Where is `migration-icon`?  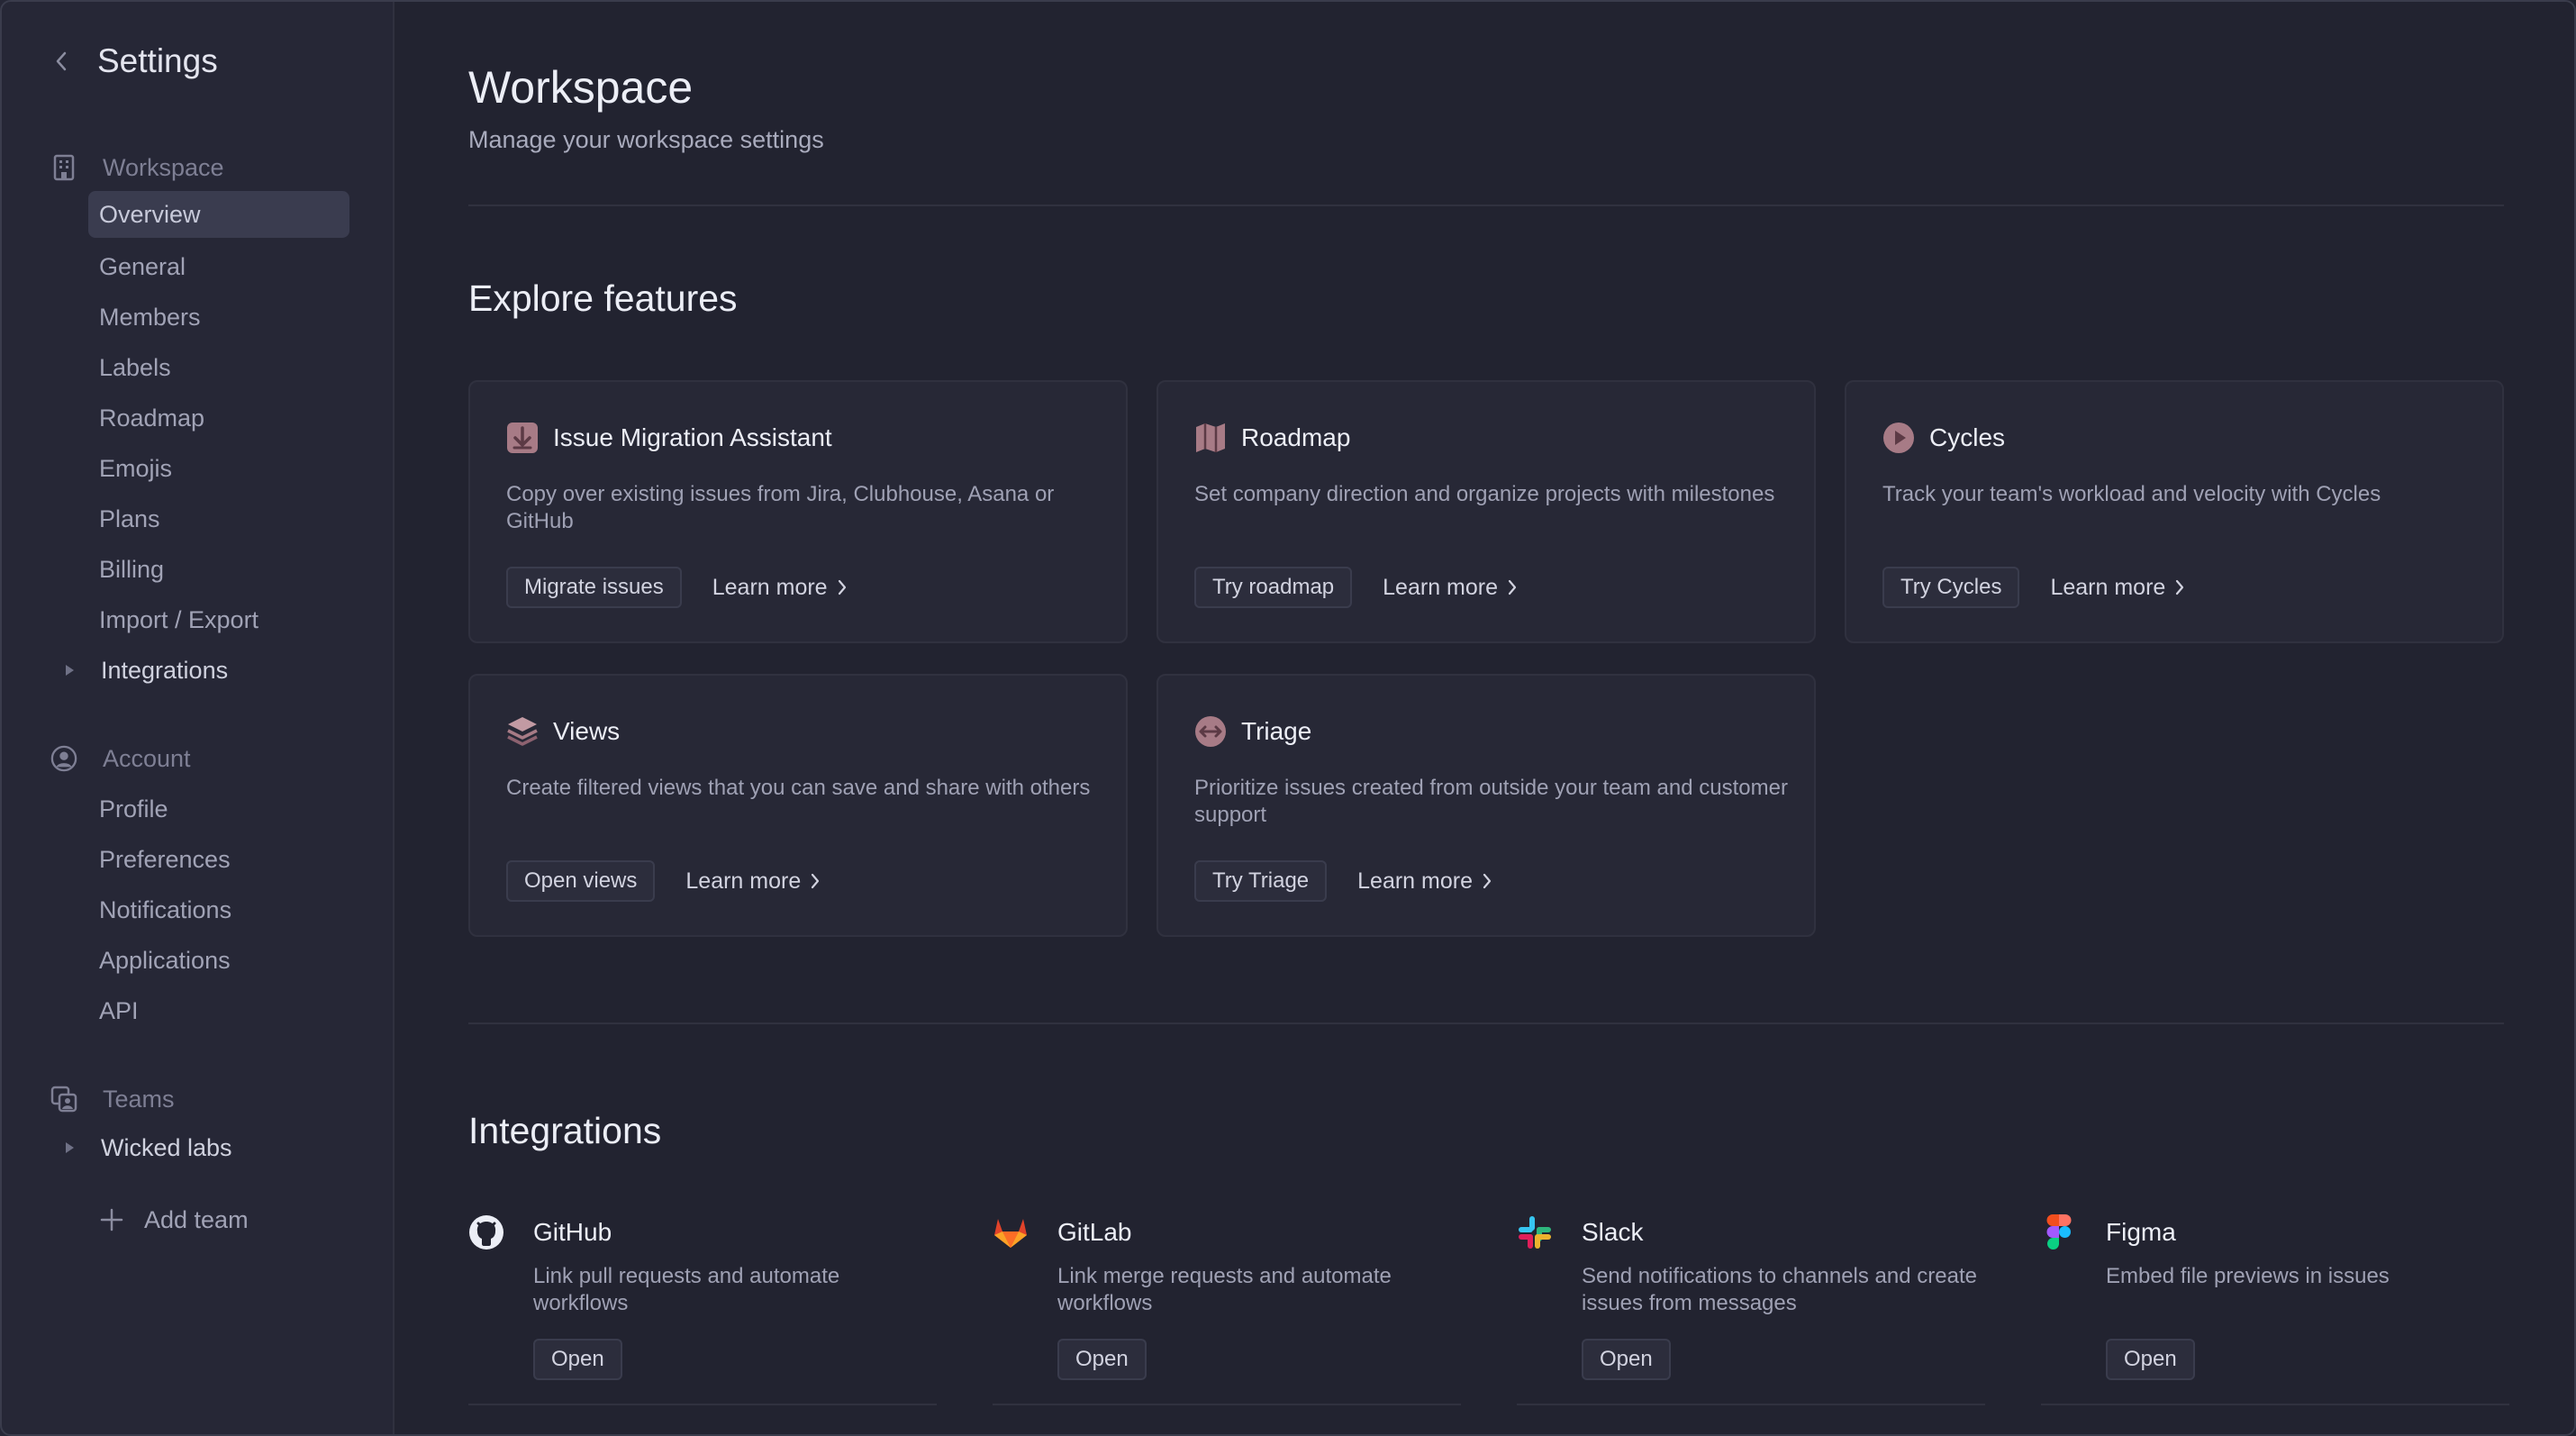 migration-icon is located at coordinates (522, 438).